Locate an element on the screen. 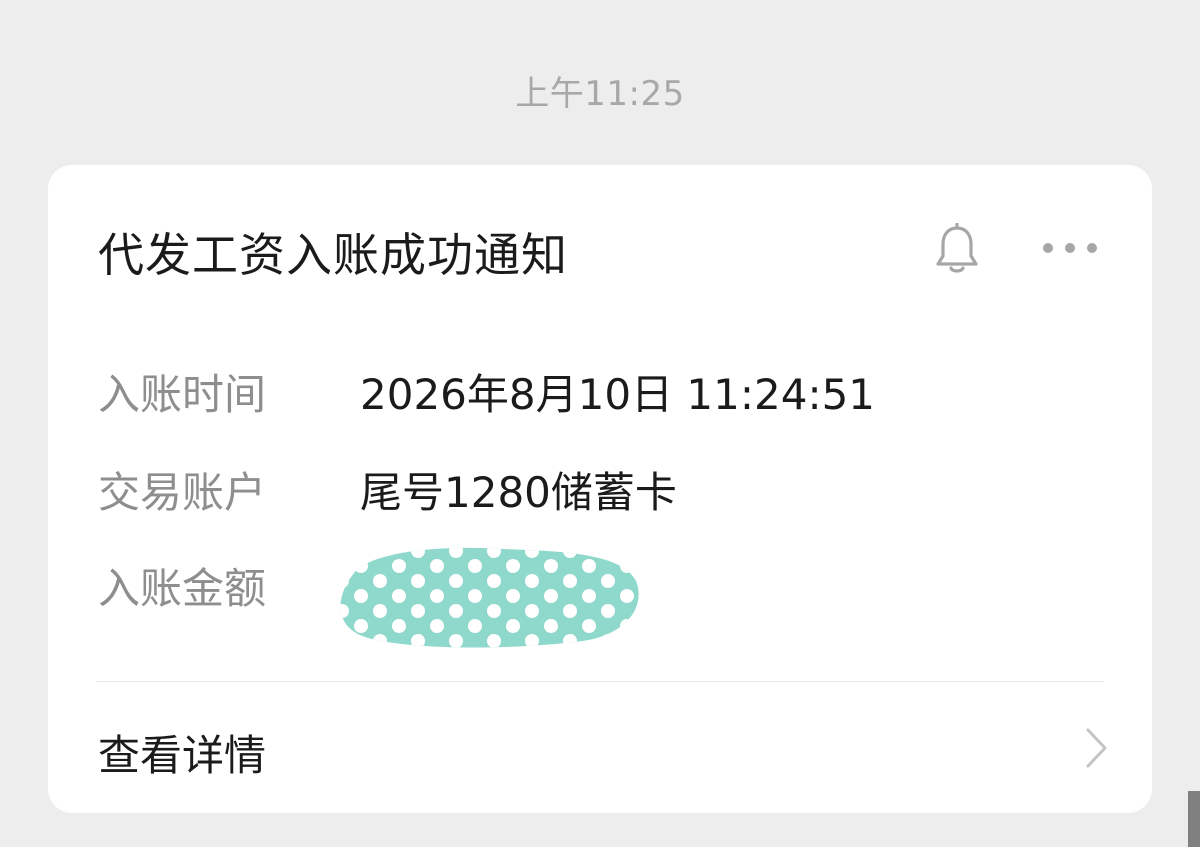 The image size is (1200, 847). account-label: 交易账户 is located at coordinates (182, 492).